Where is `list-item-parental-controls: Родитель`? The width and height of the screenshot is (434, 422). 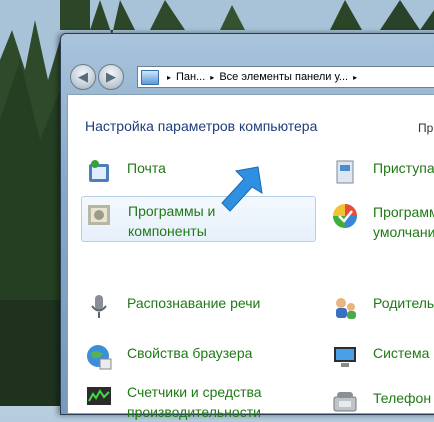
list-item-parental-controls: Родитель is located at coordinates (382, 307).